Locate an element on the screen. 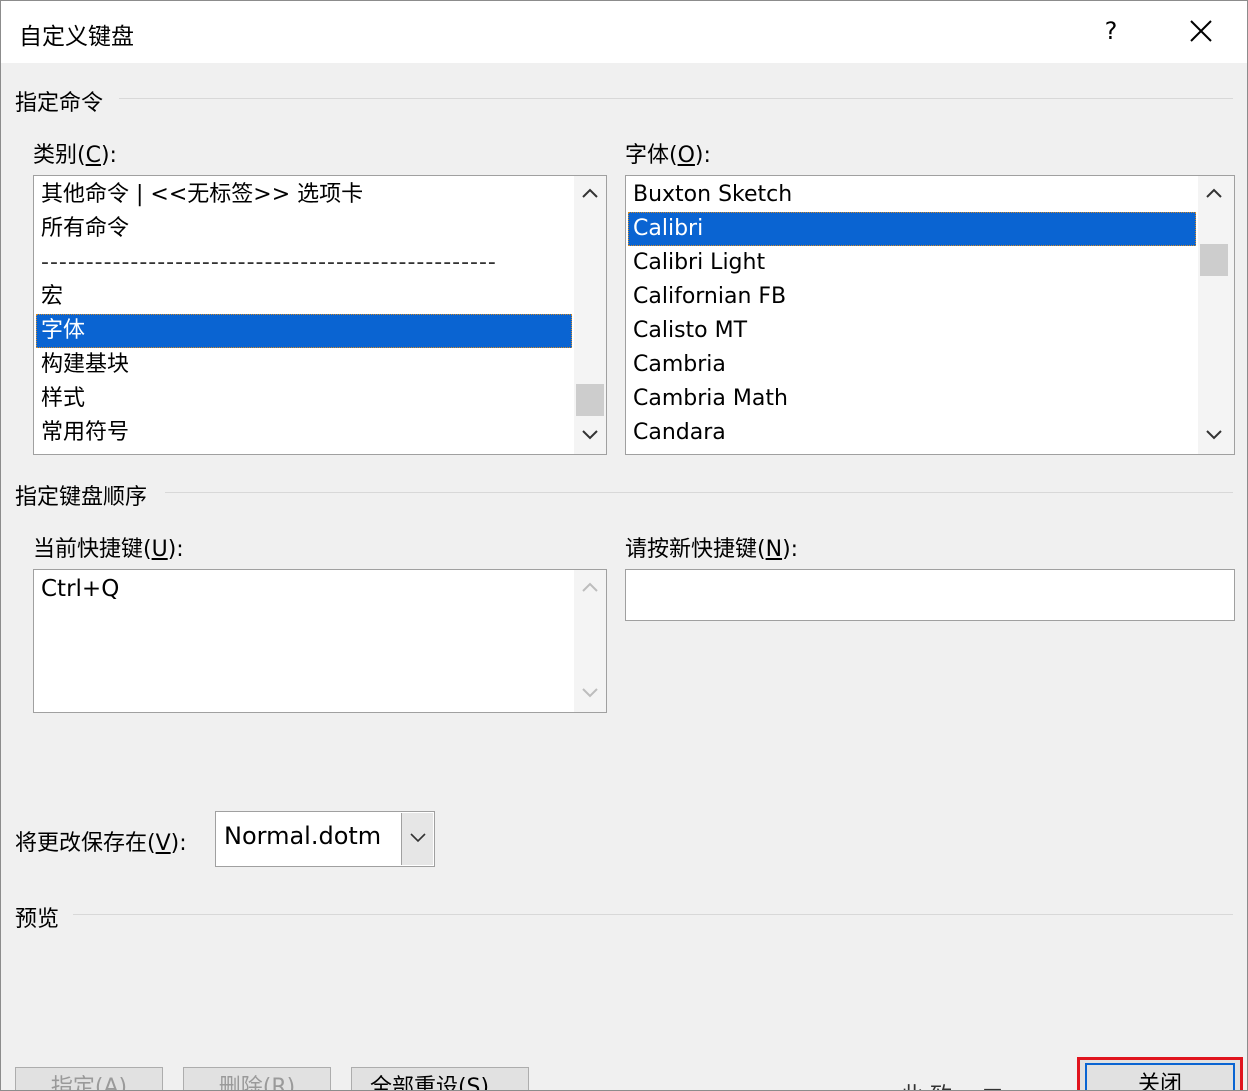 Image resolution: width=1248 pixels, height=1091 pixels. font-item: Buxton Sketch is located at coordinates (912, 195).